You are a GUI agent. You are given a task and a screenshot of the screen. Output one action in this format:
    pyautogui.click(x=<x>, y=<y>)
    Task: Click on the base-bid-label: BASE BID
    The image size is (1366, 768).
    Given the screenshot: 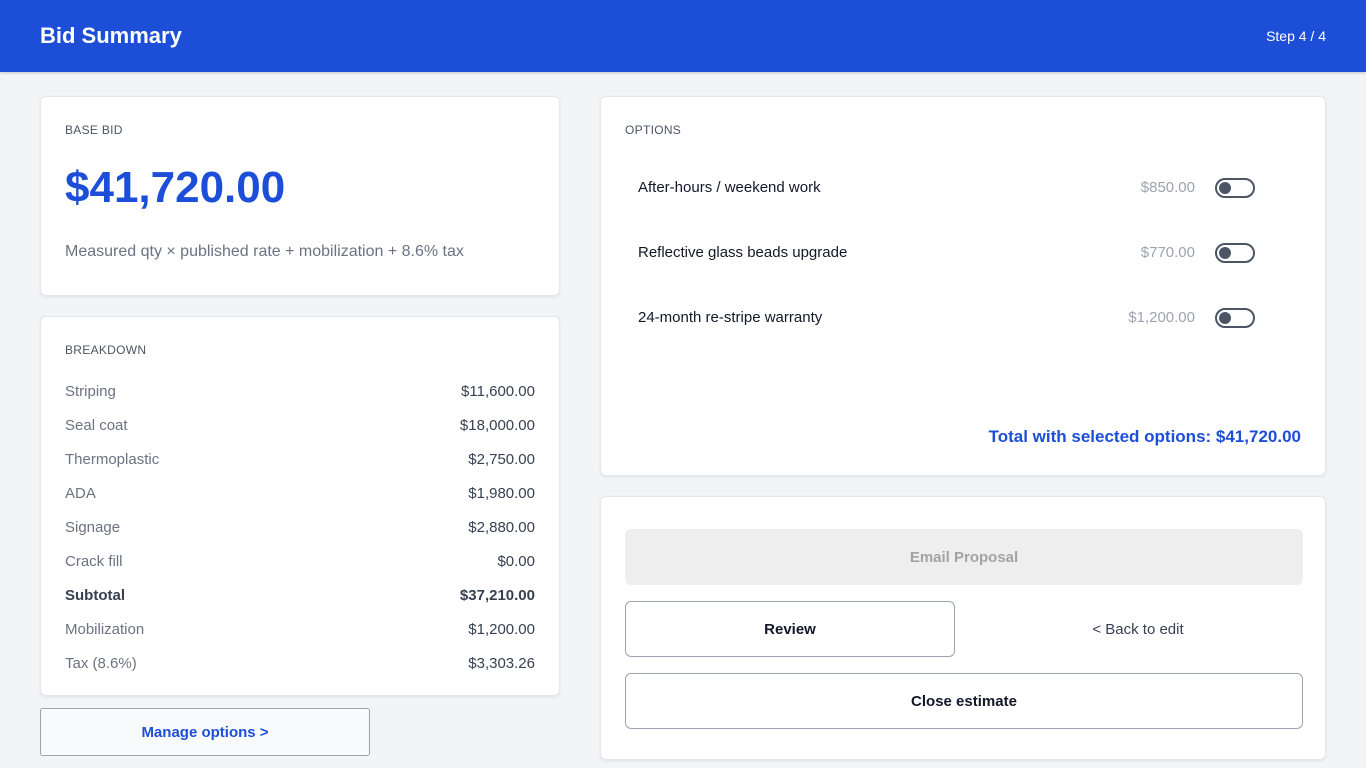 What is the action you would take?
    pyautogui.click(x=94, y=130)
    